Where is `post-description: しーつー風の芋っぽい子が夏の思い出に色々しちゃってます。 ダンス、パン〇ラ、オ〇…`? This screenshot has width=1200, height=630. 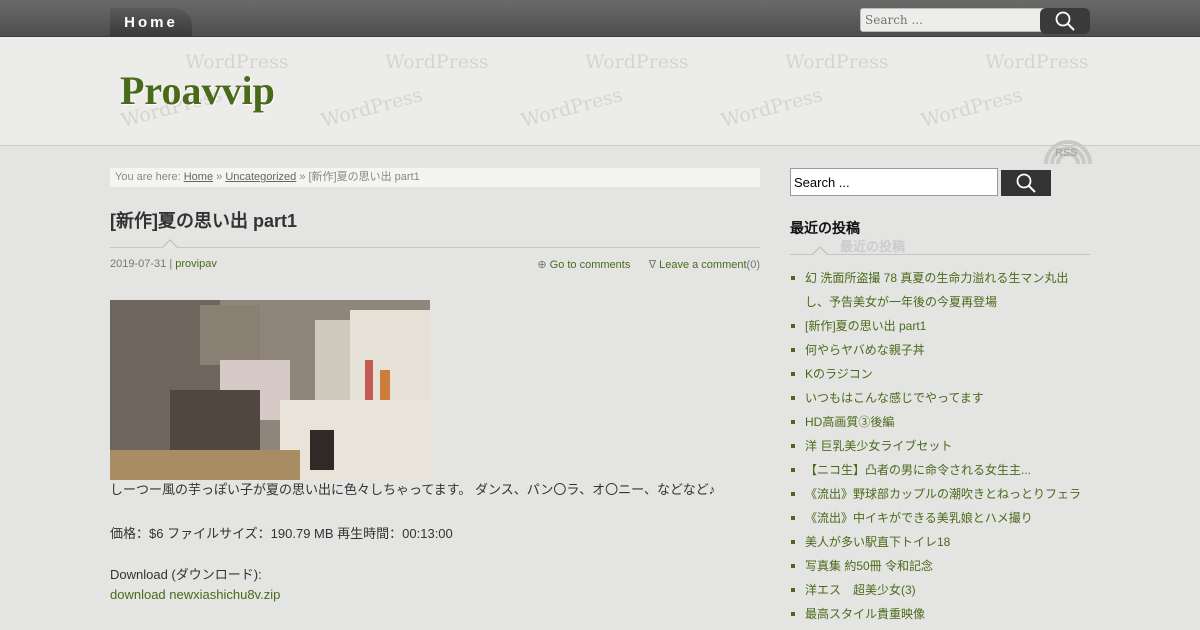
post-description: しーつー風の芋っぽい子が夏の思い出に色々しちゃってます。 ダンス、パン〇ラ、オ〇… is located at coordinates (413, 489).